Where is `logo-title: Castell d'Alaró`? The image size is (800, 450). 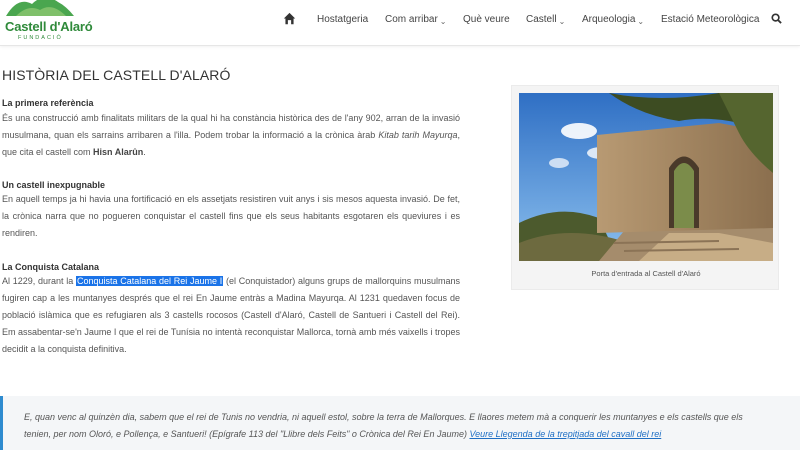 logo-title: Castell d'Alaró is located at coordinates (49, 26).